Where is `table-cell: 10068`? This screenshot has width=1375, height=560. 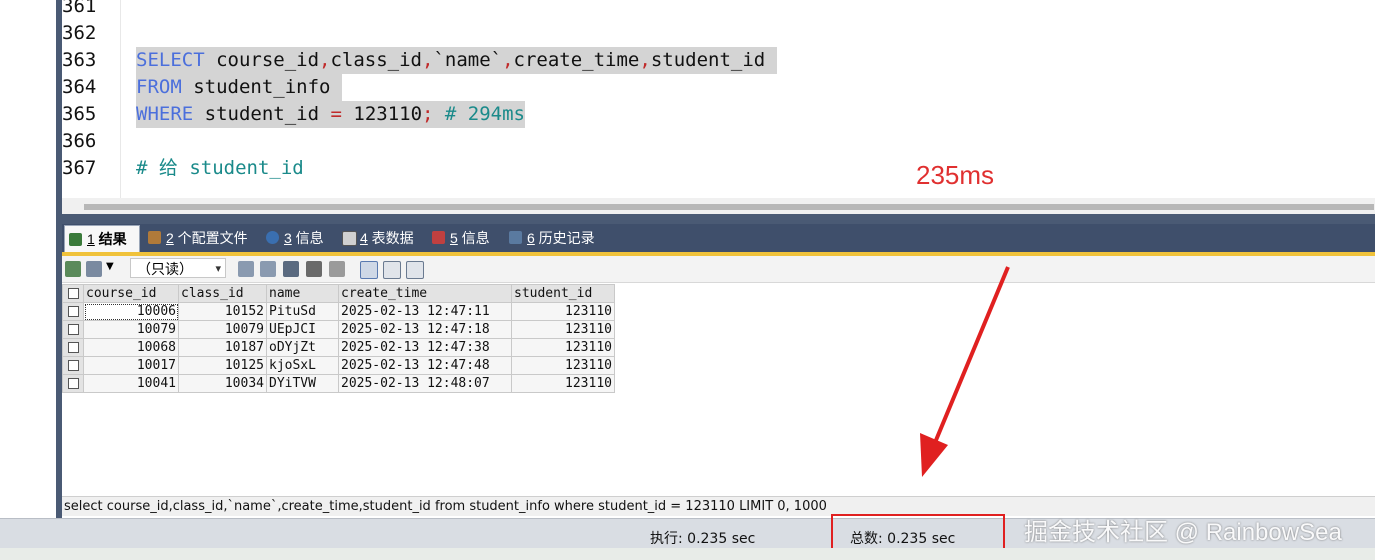 table-cell: 10068 is located at coordinates (131, 347).